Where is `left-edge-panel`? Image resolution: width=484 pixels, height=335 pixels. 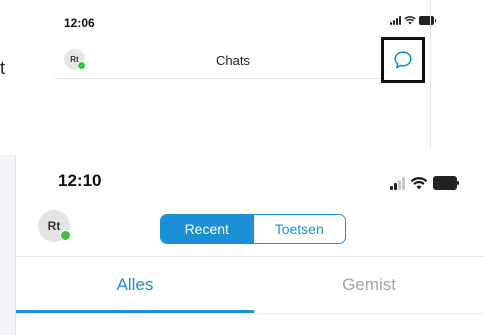 left-edge-panel is located at coordinates (8, 245).